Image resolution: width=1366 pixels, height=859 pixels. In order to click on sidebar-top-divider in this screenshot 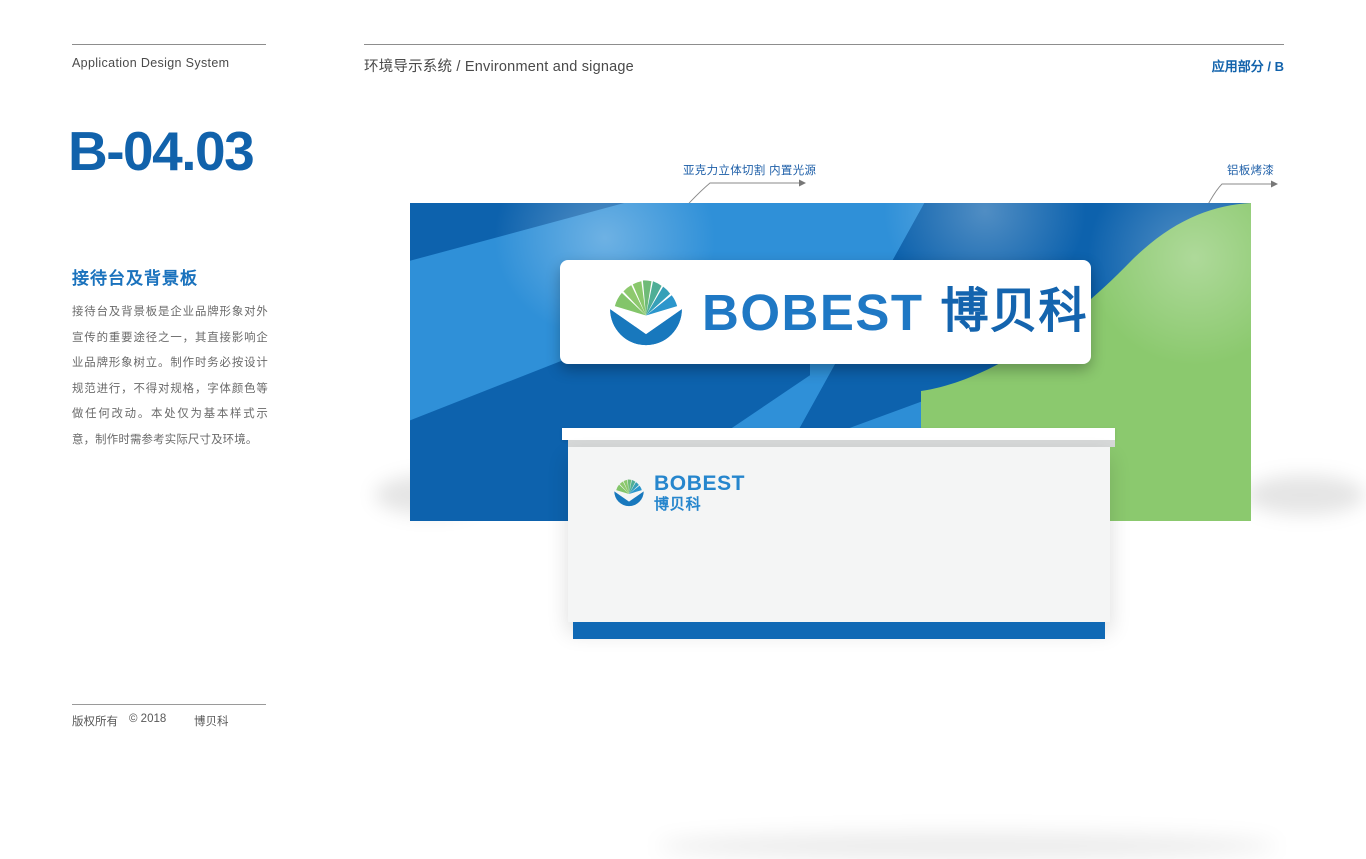, I will do `click(169, 44)`.